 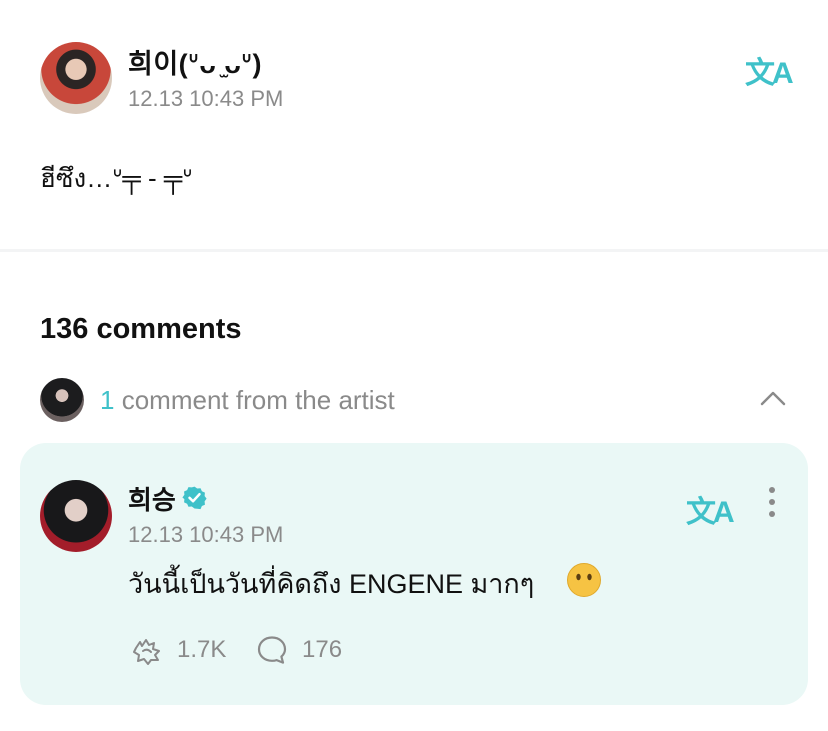 What do you see at coordinates (258, 400) in the screenshot?
I see `artist-comment-text: comment from the artist` at bounding box center [258, 400].